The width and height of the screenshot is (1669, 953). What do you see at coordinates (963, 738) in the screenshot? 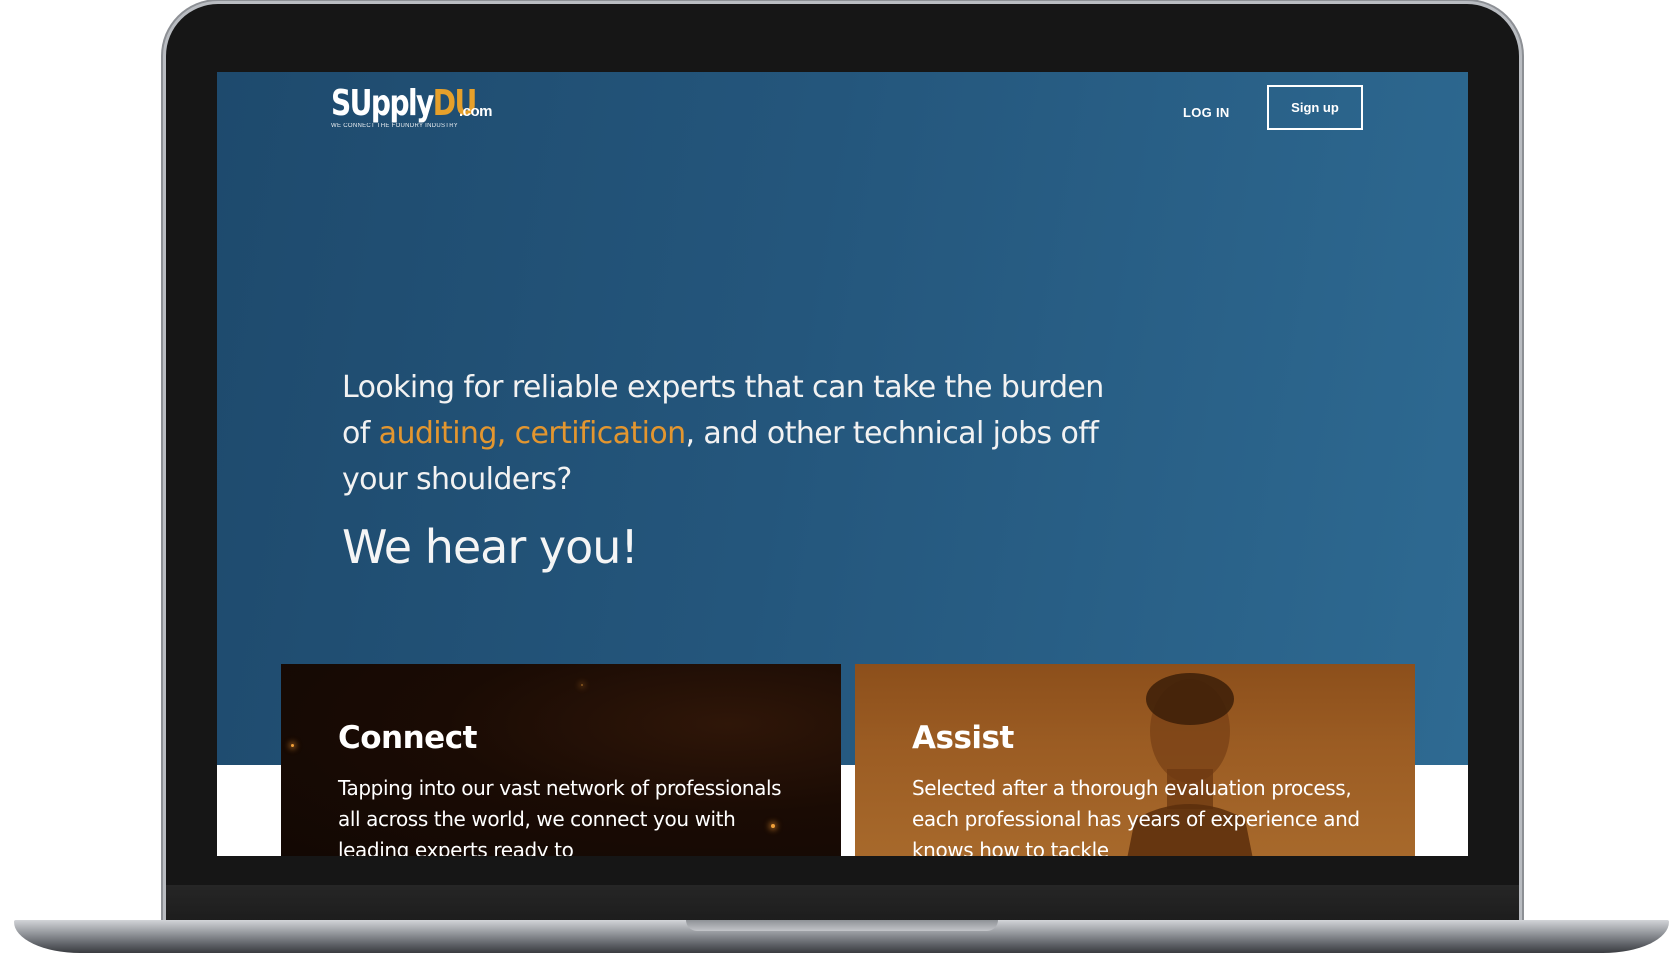
I see `card-title: Assist` at bounding box center [963, 738].